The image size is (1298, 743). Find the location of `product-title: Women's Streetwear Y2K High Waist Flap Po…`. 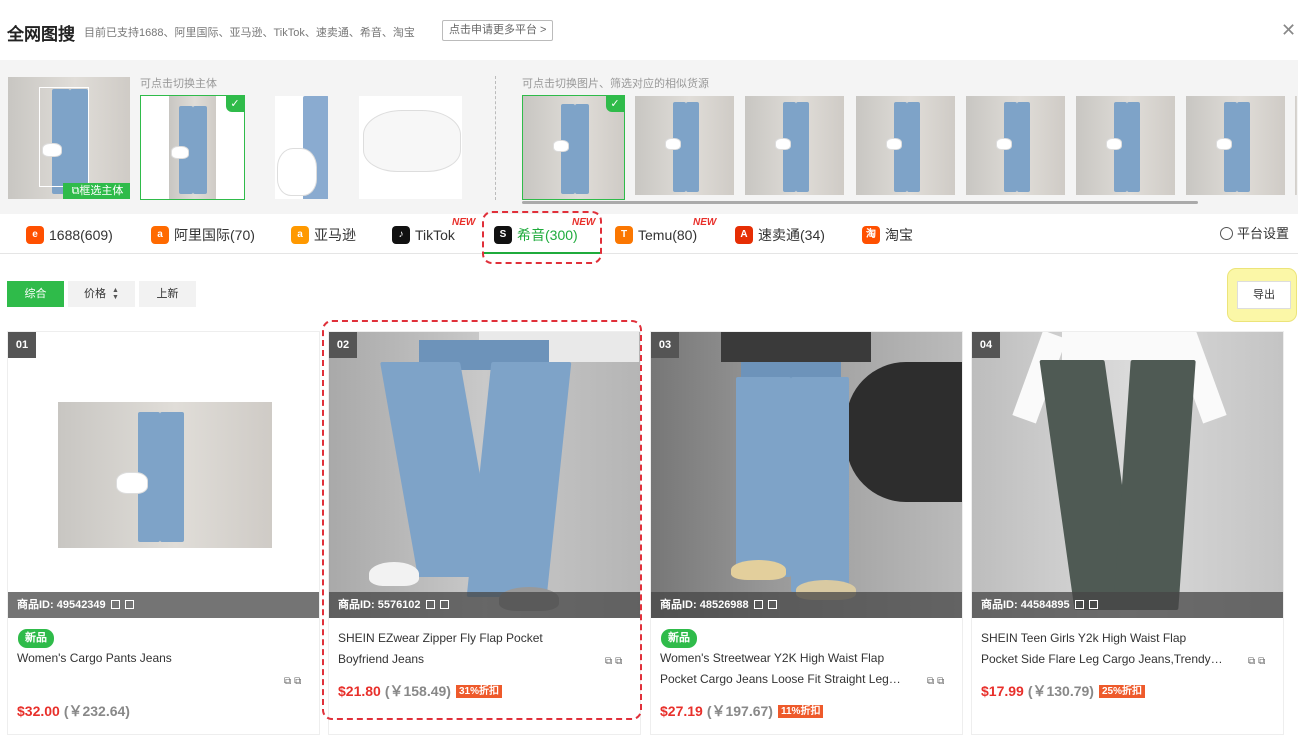

product-title: Women's Streetwear Y2K High Waist Flap Po… is located at coordinates (791, 669).